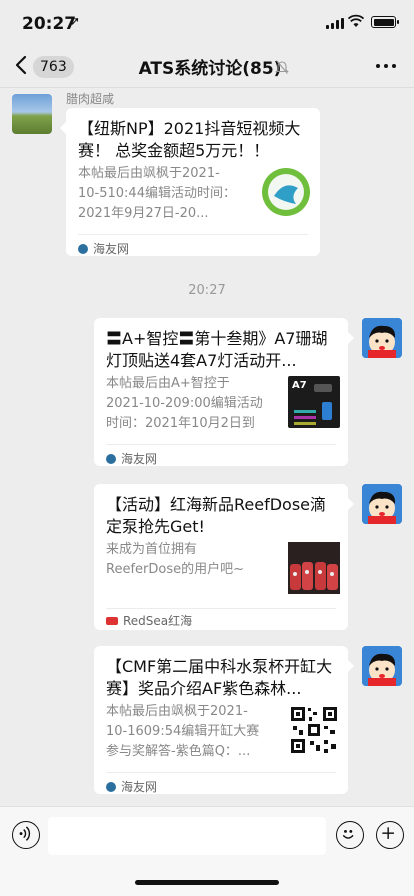 Image resolution: width=414 pixels, height=896 pixels. What do you see at coordinates (385, 22) in the screenshot?
I see `battery-icon` at bounding box center [385, 22].